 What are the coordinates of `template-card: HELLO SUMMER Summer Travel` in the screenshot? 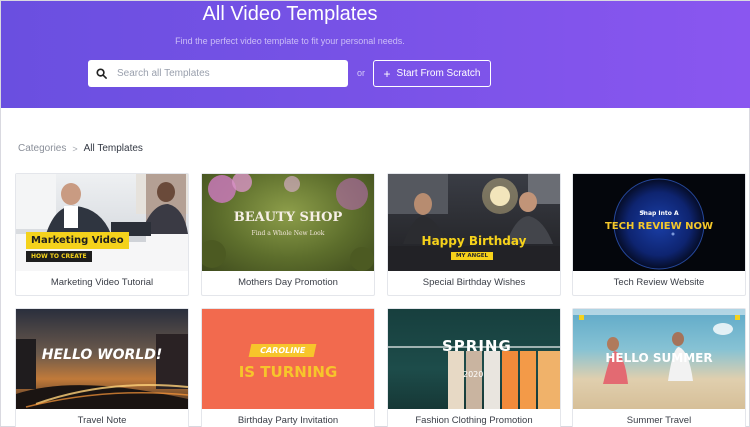 It's located at (659, 367).